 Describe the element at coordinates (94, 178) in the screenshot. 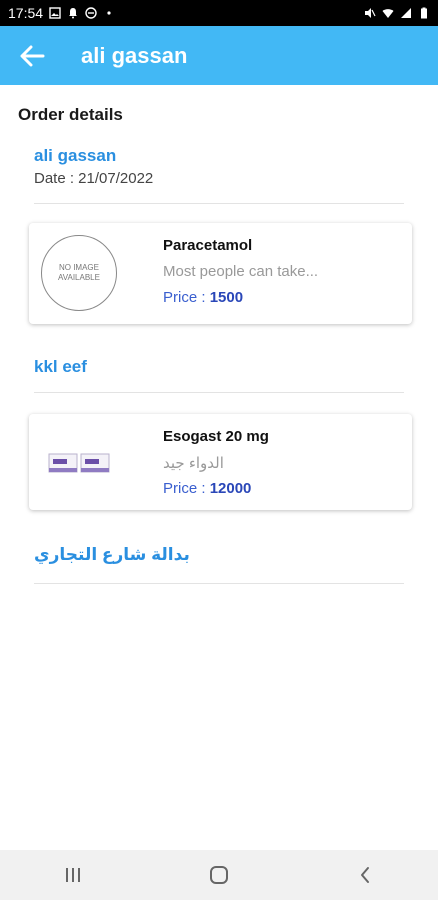

I see `order-date: Date : 21/07/2022` at that location.